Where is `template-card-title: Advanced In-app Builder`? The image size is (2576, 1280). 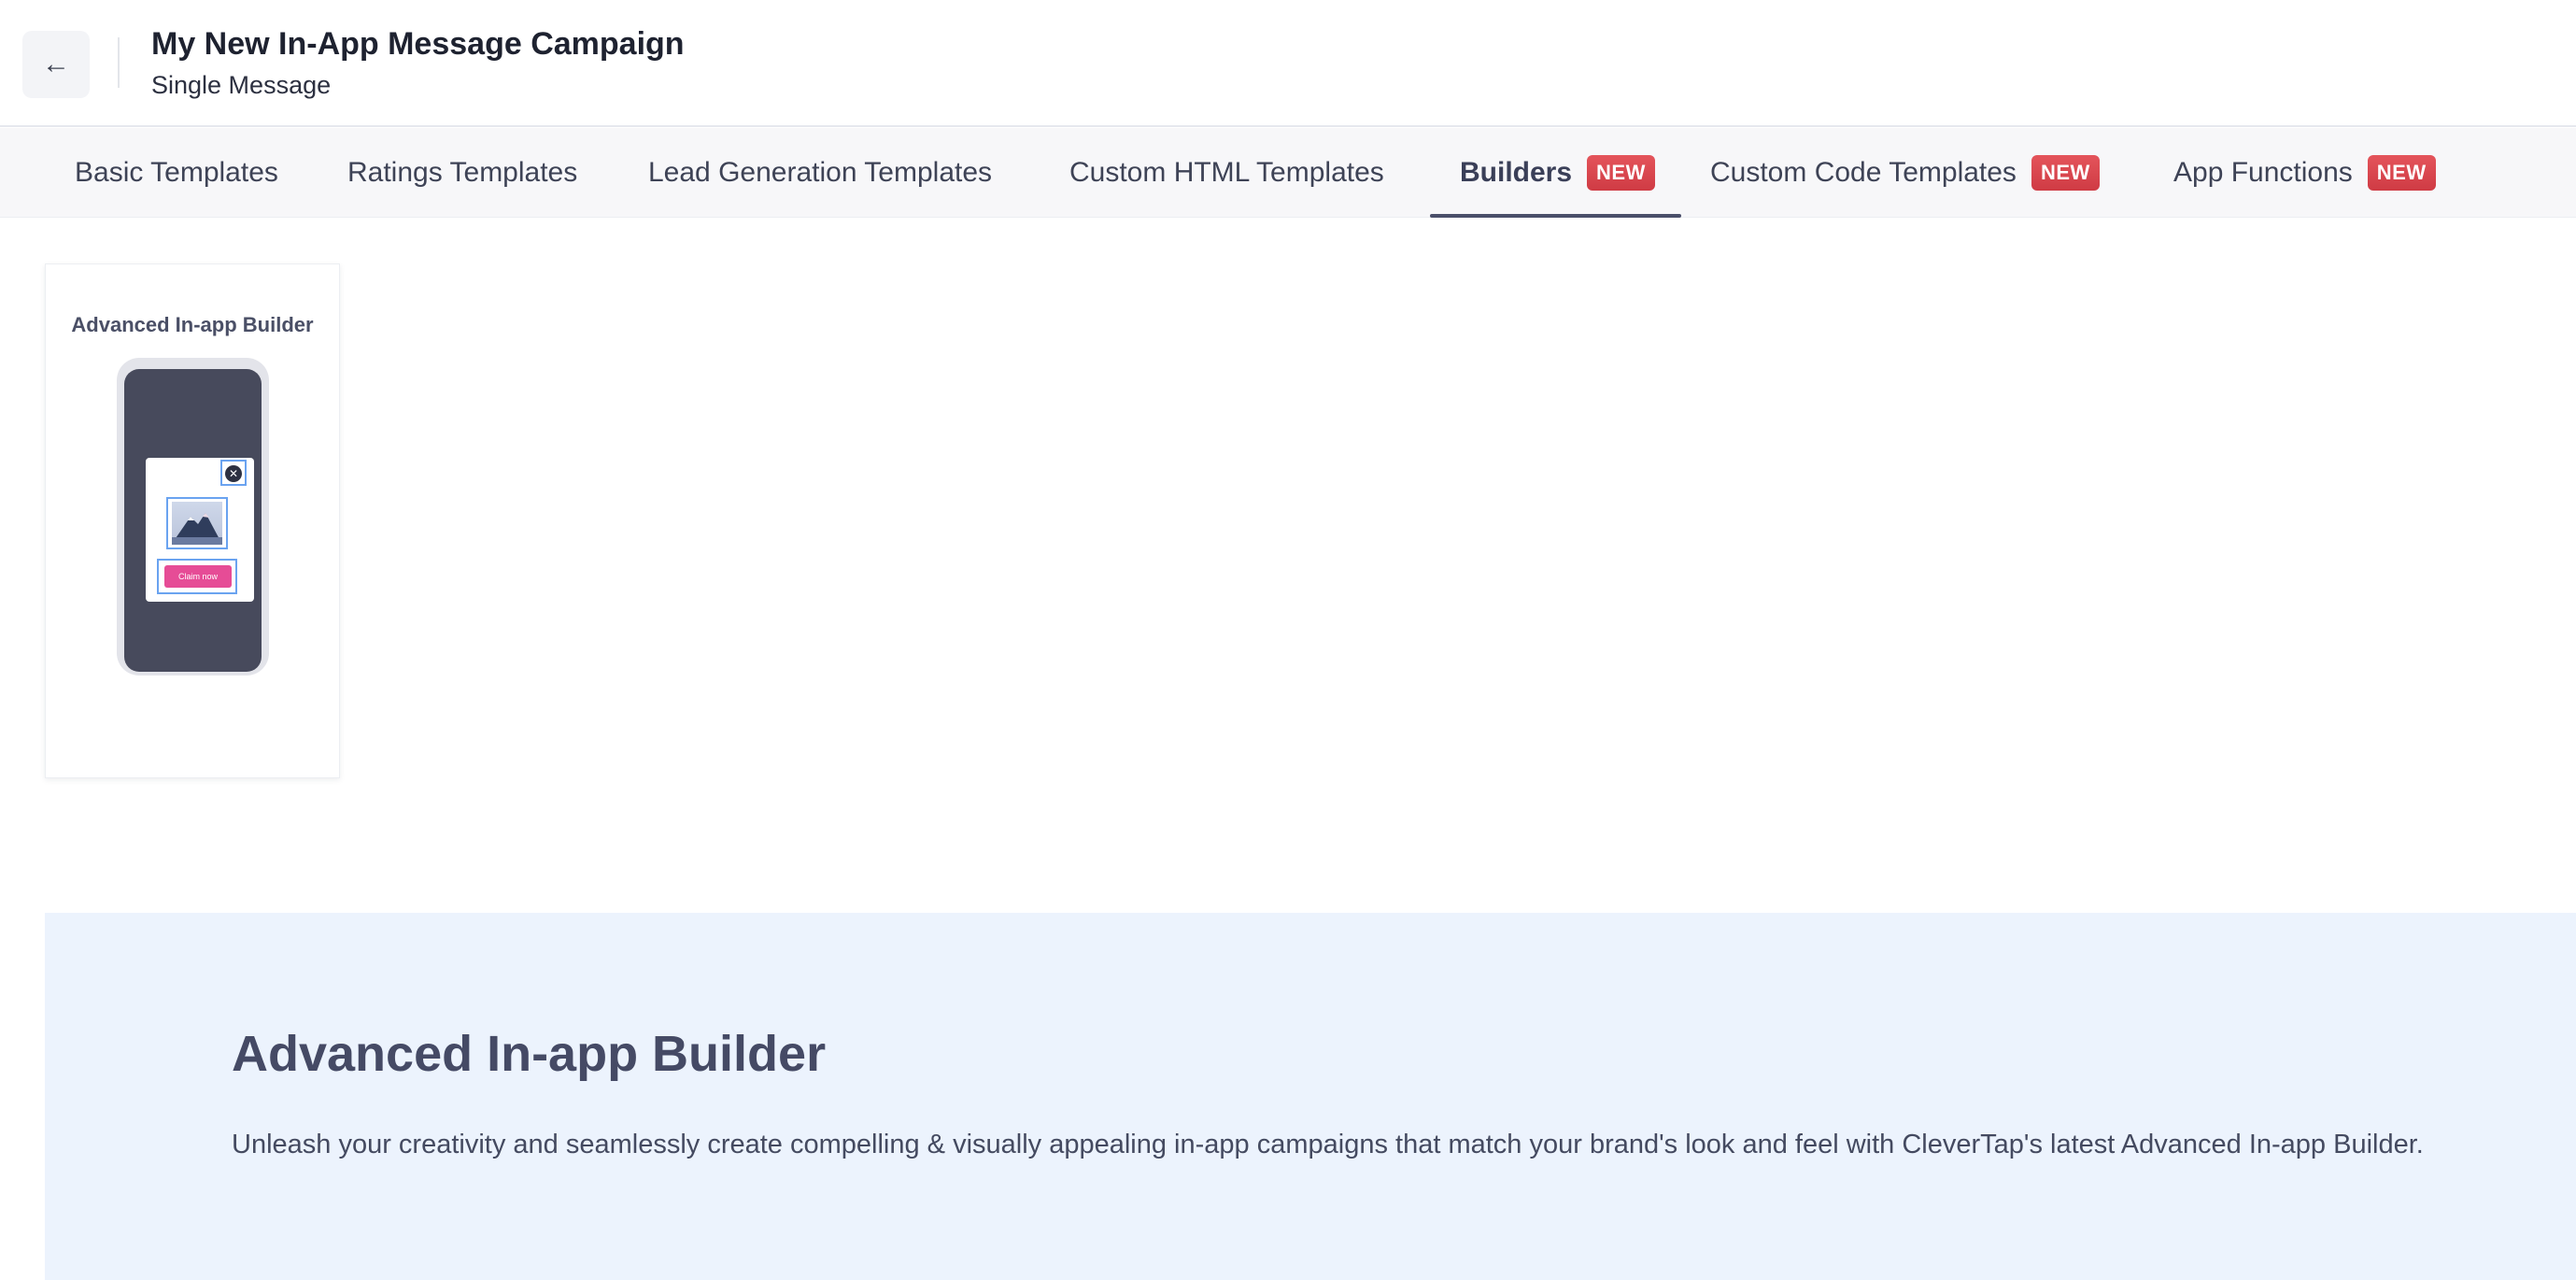
template-card-title: Advanced In-app Builder is located at coordinates (192, 324).